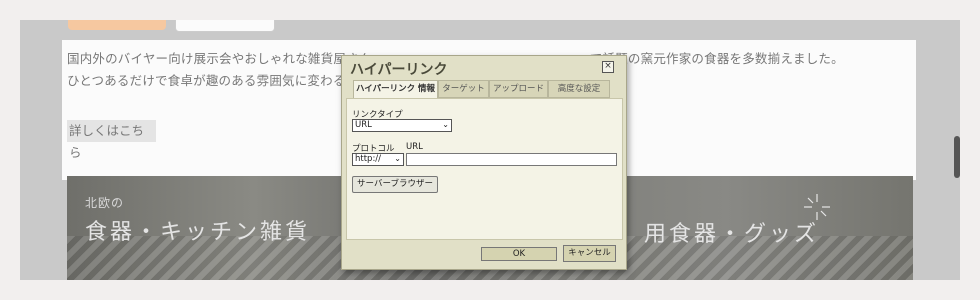 This screenshot has height=300, width=980. I want to click on tab-link-info: ハイパーリンク 情報, so click(395, 89).